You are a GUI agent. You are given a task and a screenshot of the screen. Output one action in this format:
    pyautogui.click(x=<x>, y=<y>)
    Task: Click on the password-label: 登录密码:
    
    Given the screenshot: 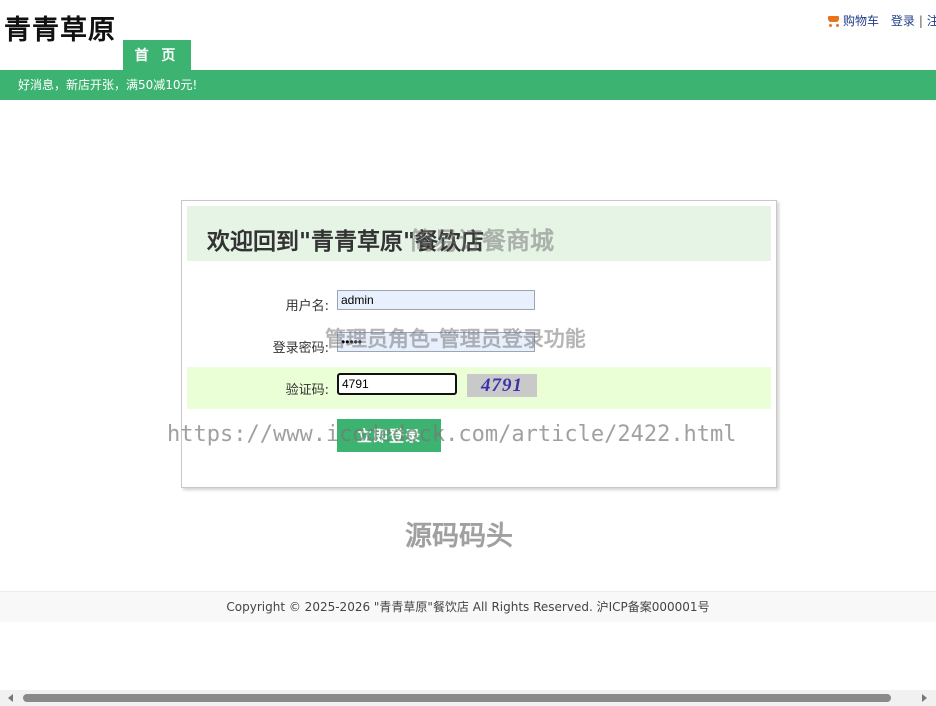 What is the action you would take?
    pyautogui.click(x=300, y=348)
    